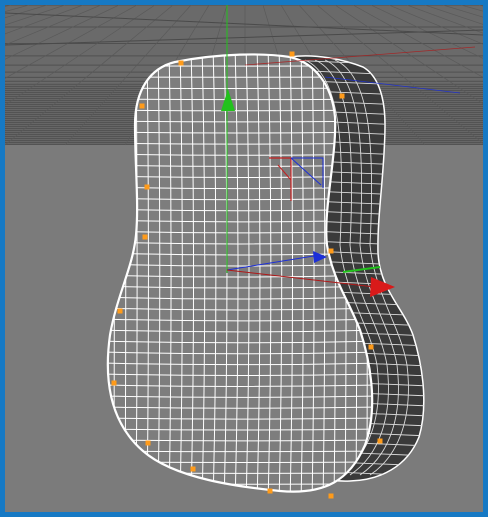 The image size is (488, 517). What do you see at coordinates (240, 462) in the screenshot?
I see `mesh-line` at bounding box center [240, 462].